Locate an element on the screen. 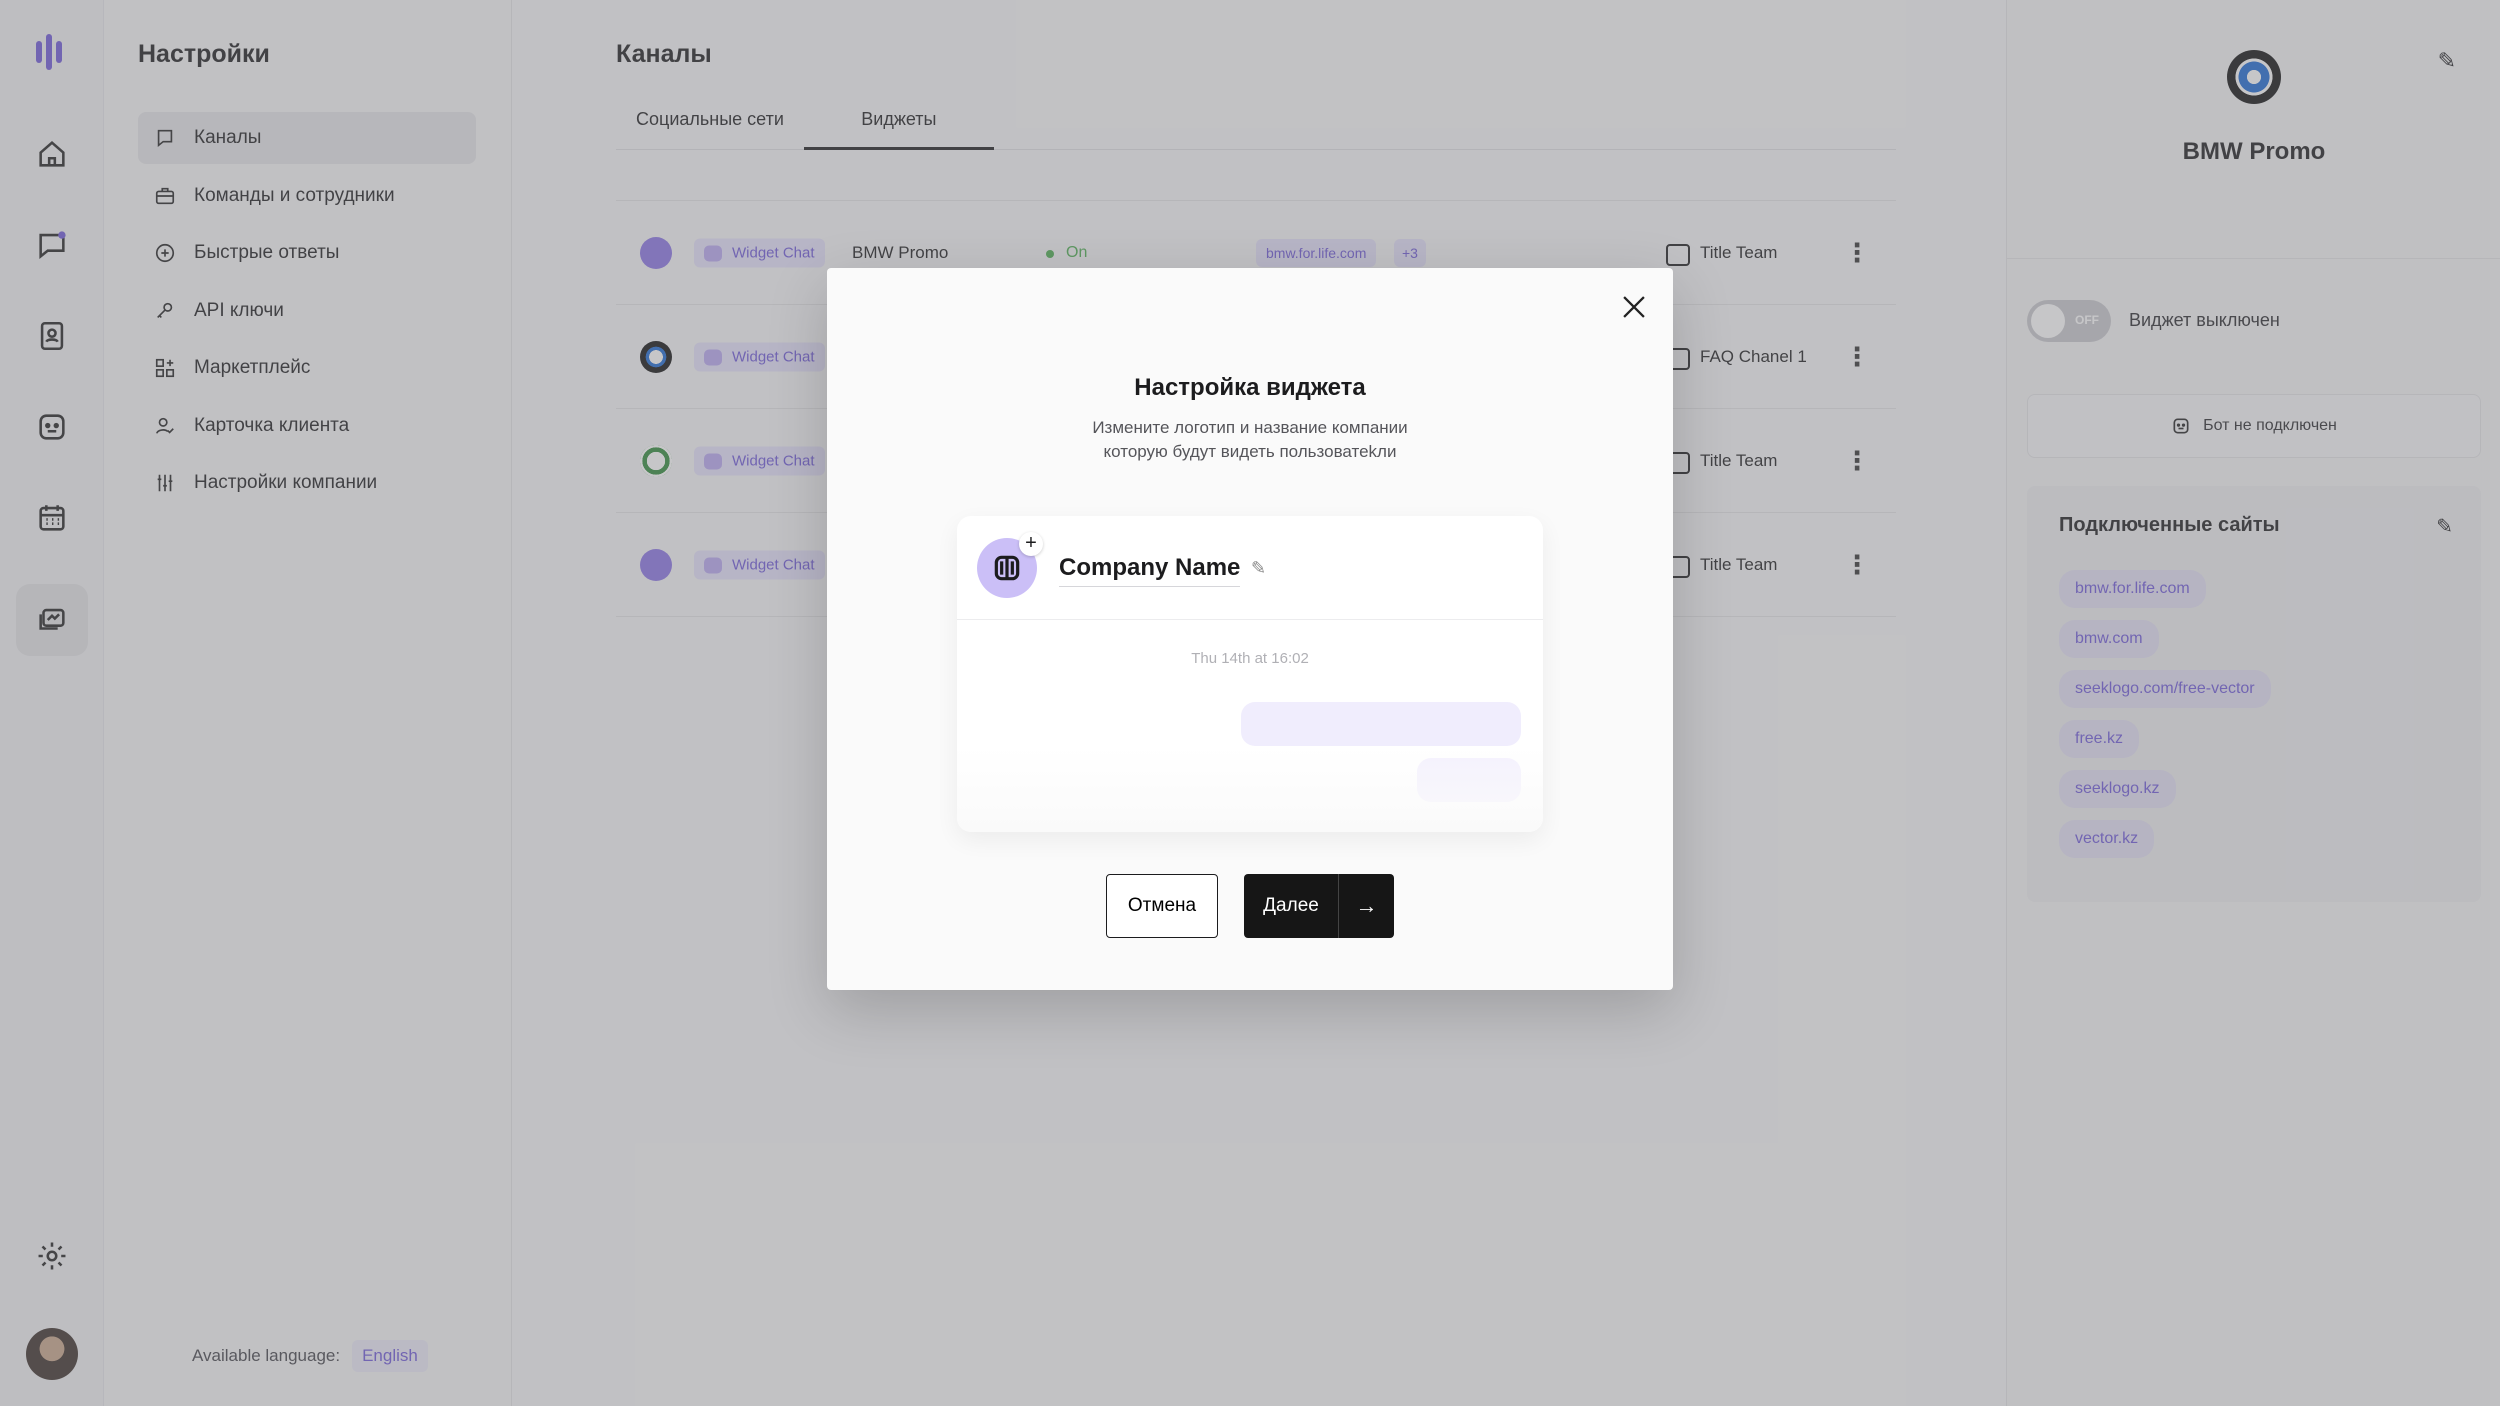  cancel-button: Отмена is located at coordinates (1162, 906).